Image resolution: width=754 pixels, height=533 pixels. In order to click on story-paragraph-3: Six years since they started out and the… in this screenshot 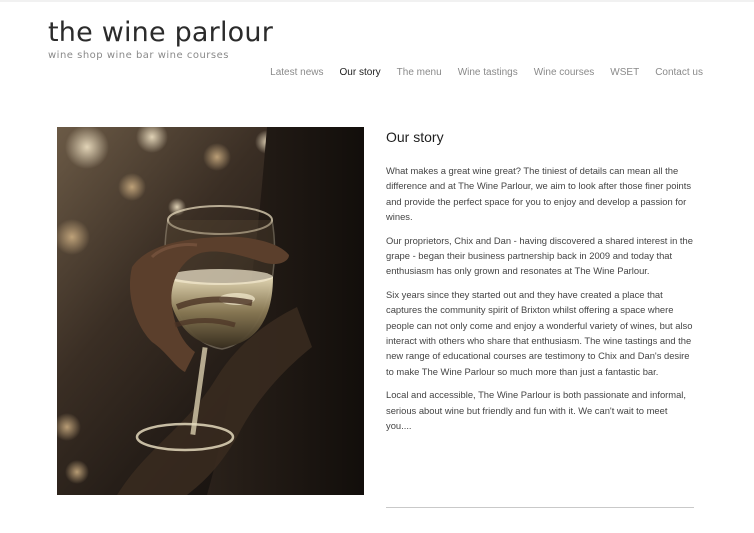, I will do `click(539, 332)`.